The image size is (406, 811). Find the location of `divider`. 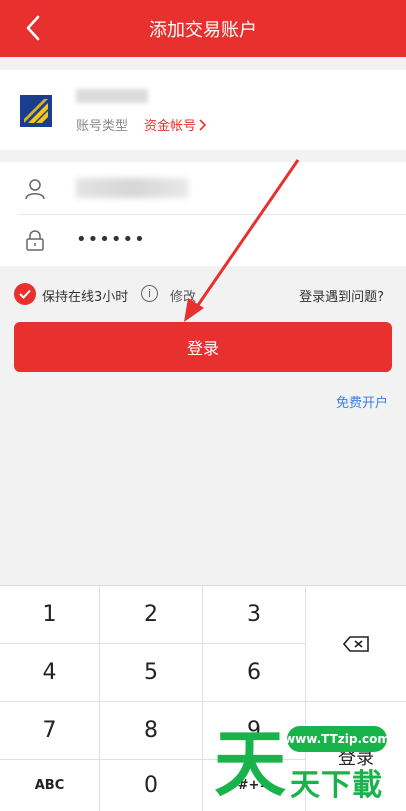

divider is located at coordinates (212, 214).